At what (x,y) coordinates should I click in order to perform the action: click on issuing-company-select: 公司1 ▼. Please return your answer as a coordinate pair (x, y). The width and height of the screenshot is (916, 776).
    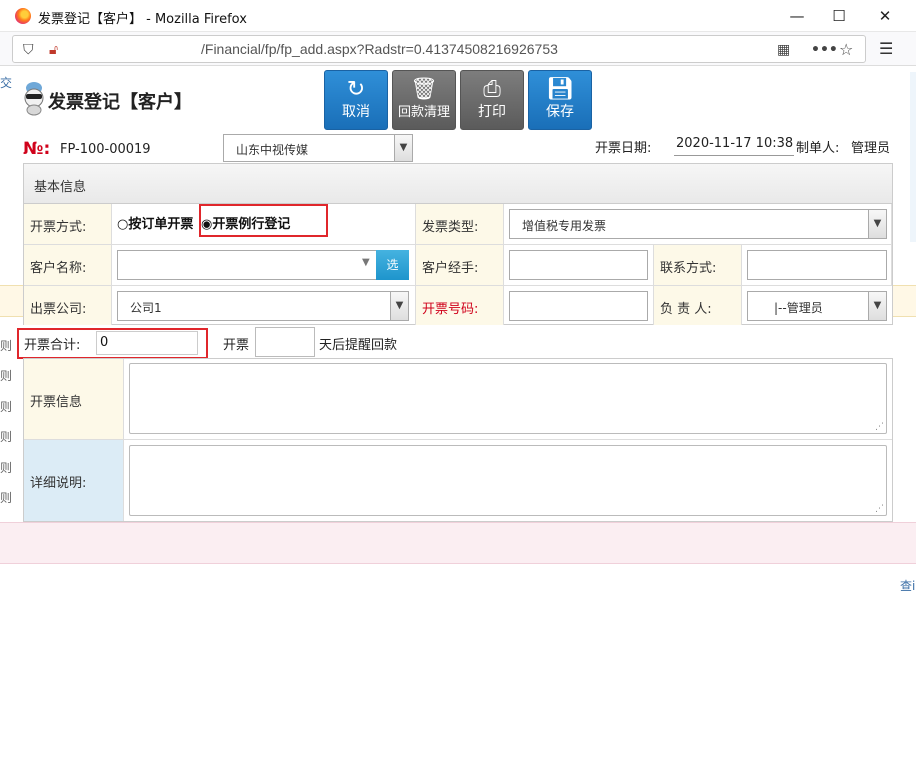
    Looking at the image, I should click on (263, 306).